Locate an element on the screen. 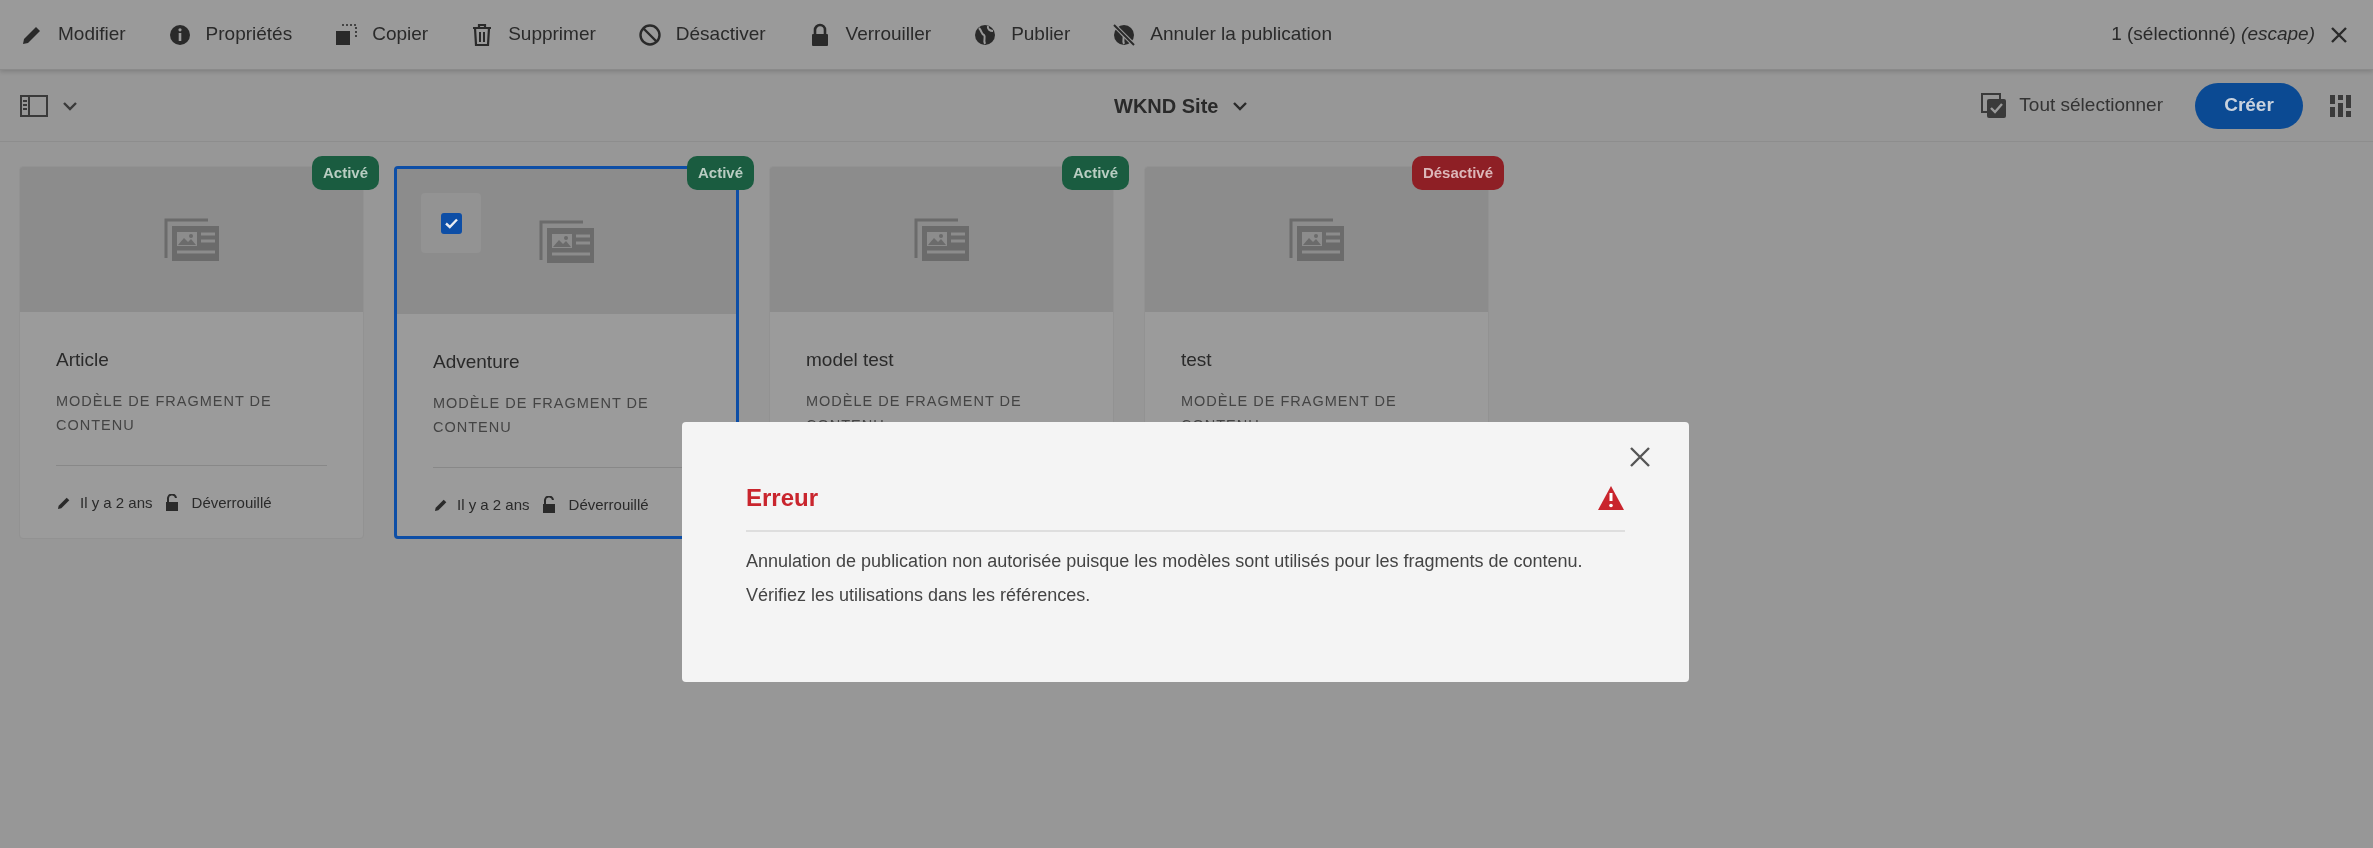 The width and height of the screenshot is (2373, 848). dialog-message: Annulation de publication non autorisée puisque les modèles sont utilisés pour les fragments de contenu. is located at coordinates (1165, 561).